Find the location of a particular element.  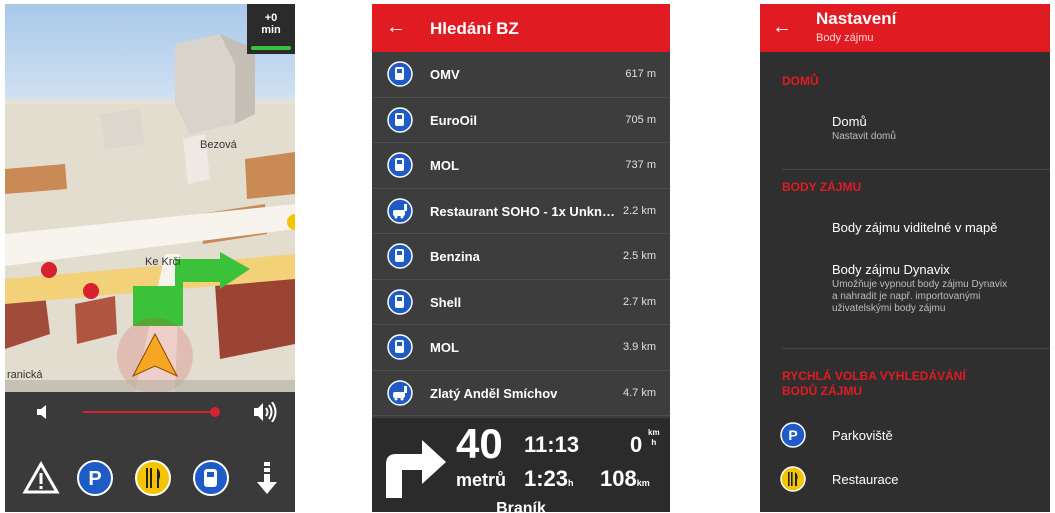

quick-search-parking-label: Parkoviště is located at coordinates (862, 435).